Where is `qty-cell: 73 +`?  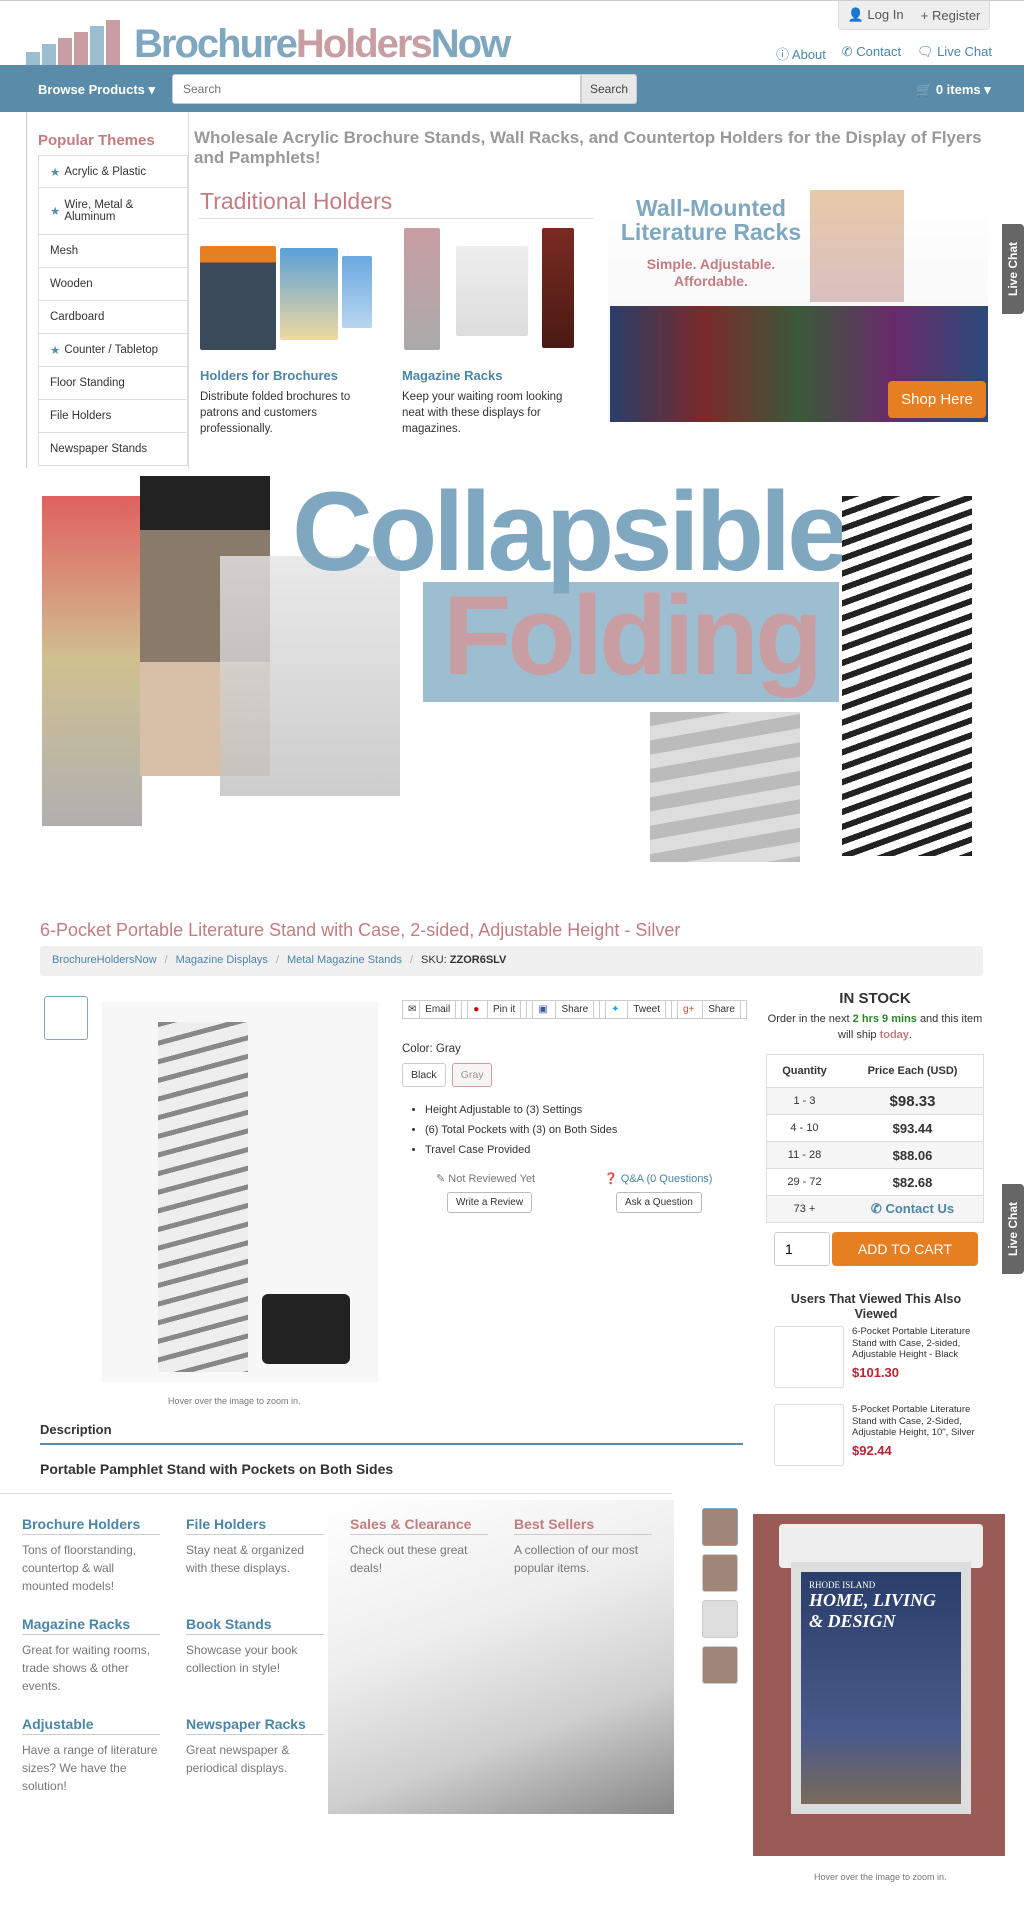 qty-cell: 73 + is located at coordinates (804, 1209).